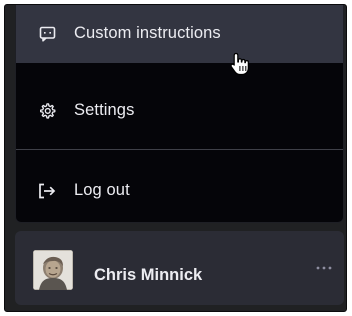 Image resolution: width=352 pixels, height=316 pixels. What do you see at coordinates (148, 275) in the screenshot?
I see `user-name: Chris Minnick` at bounding box center [148, 275].